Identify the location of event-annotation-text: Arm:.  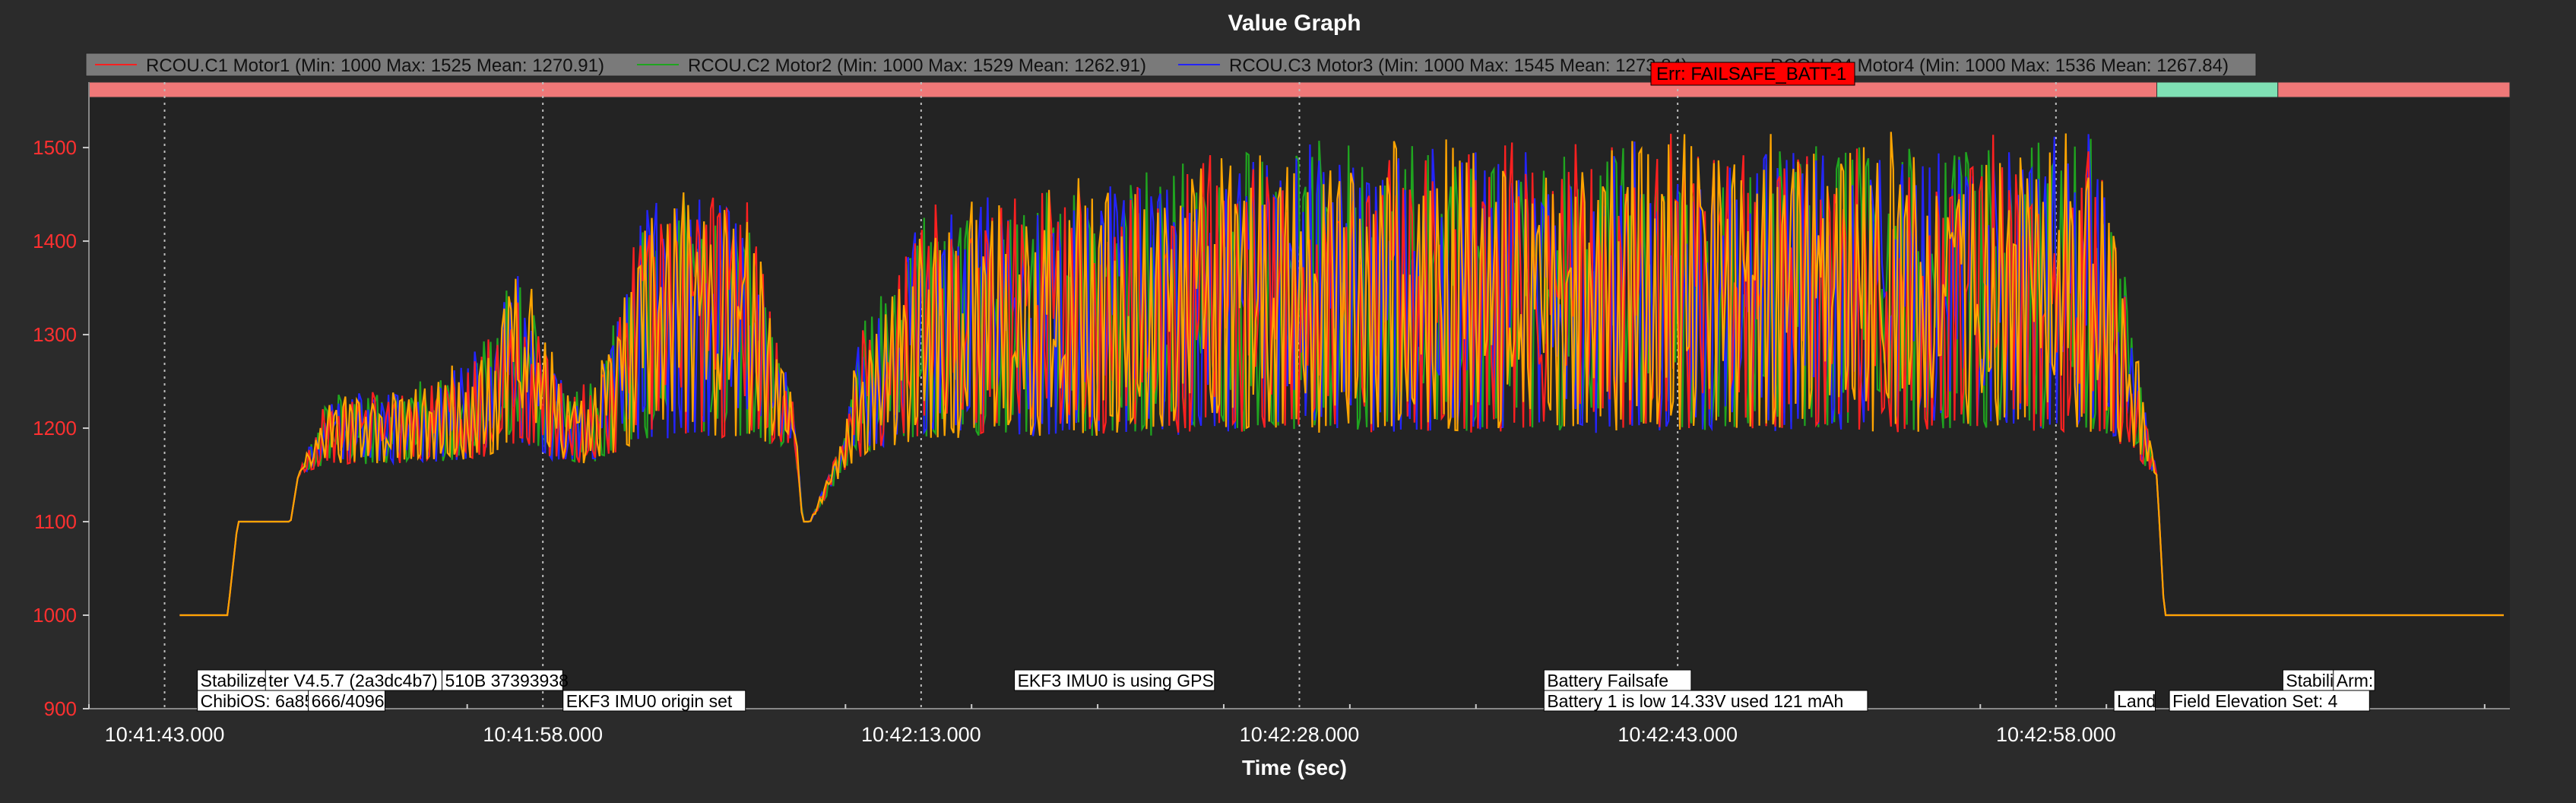
(2355, 680).